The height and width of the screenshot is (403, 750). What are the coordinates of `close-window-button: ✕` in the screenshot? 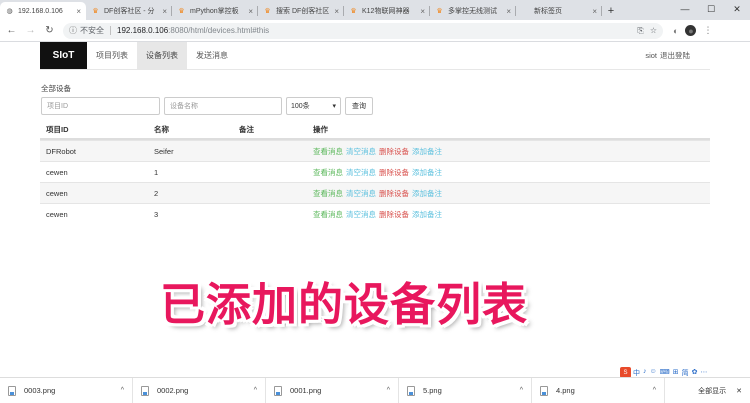 It's located at (737, 9).